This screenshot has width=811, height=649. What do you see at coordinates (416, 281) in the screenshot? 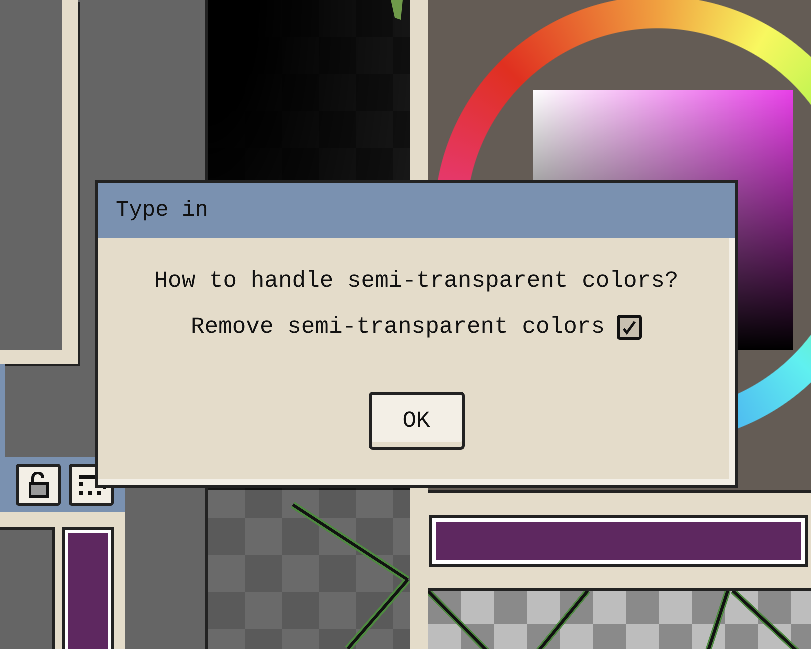
I see `dialog-message: How to handle semi-transparent colors?` at bounding box center [416, 281].